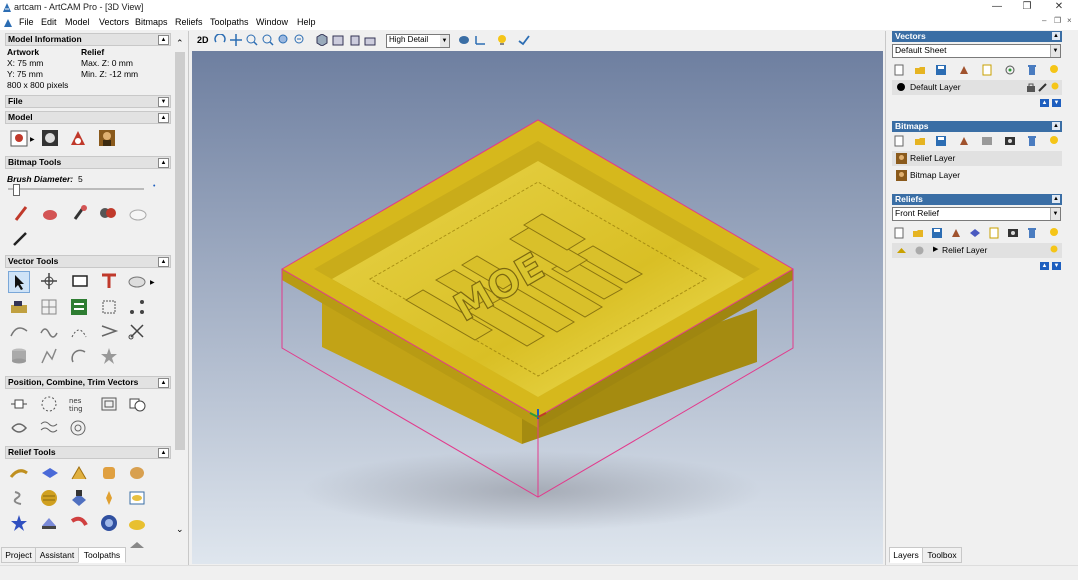 The width and height of the screenshot is (1078, 580). What do you see at coordinates (109, 498) in the screenshot?
I see `angled-plane-icon` at bounding box center [109, 498].